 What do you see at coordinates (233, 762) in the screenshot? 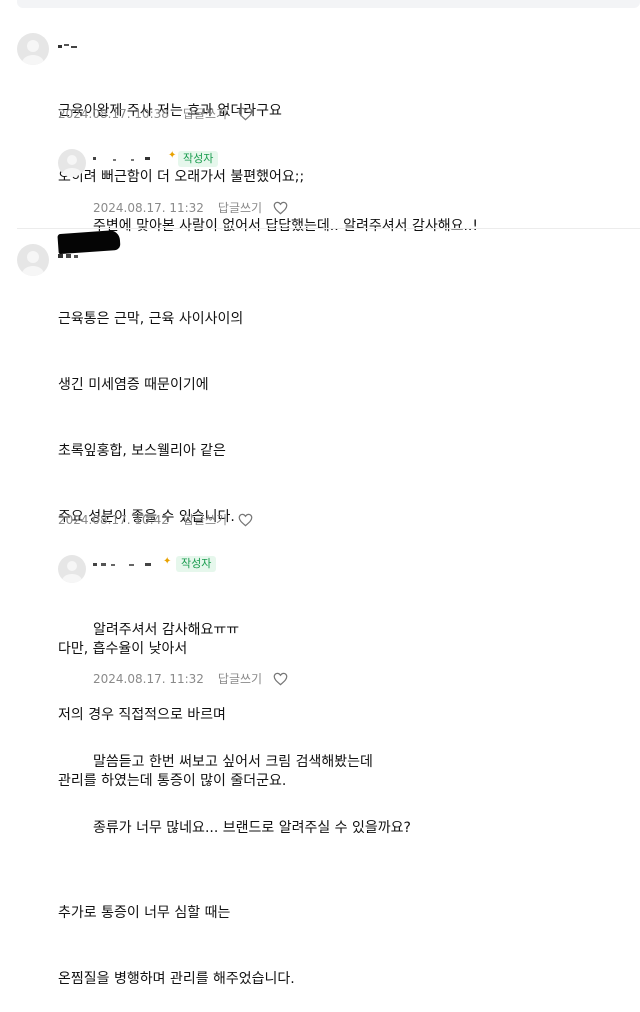
I see `reply-line: 말씀듣고 한번 써보고 싶어서 크림 검색해봤는데` at bounding box center [233, 762].